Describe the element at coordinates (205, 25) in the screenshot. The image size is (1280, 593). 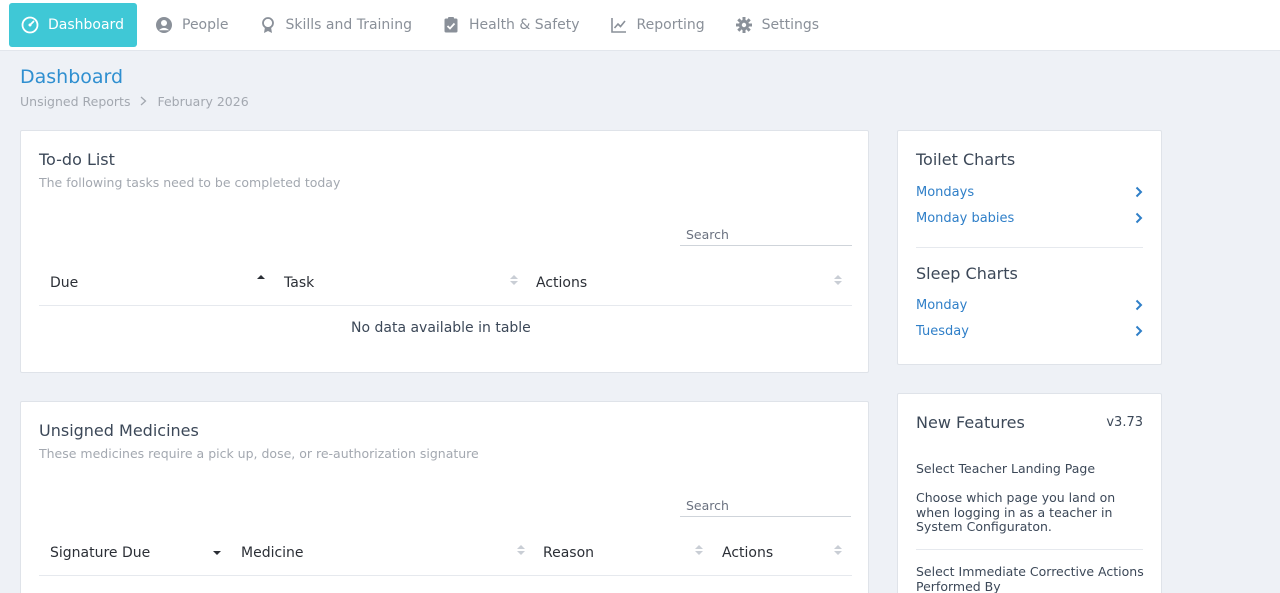
I see `nav-label: People` at that location.